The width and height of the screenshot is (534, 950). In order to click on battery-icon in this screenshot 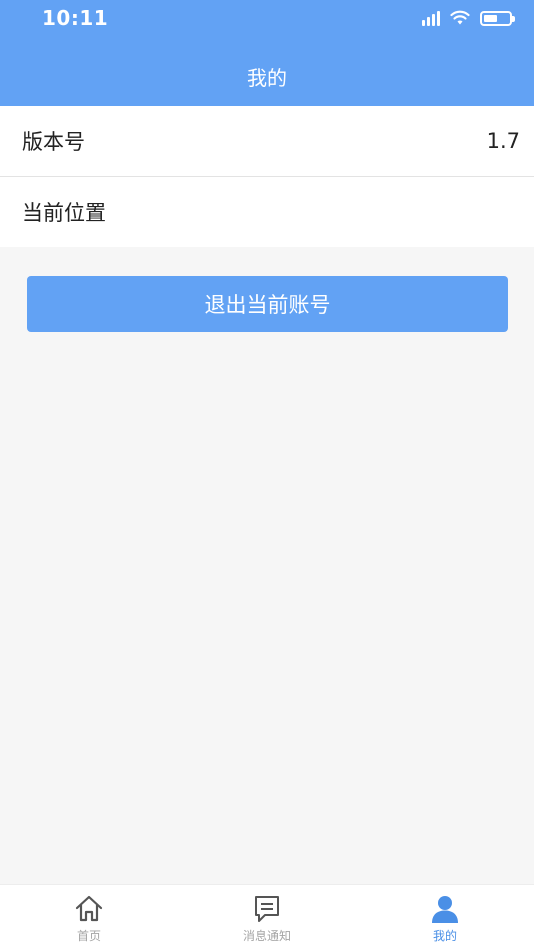, I will do `click(497, 18)`.